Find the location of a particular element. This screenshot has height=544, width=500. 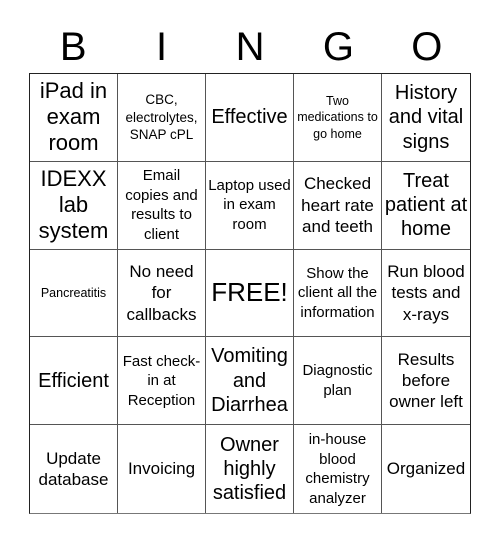

cell-text: History and vital signs is located at coordinates (426, 117).